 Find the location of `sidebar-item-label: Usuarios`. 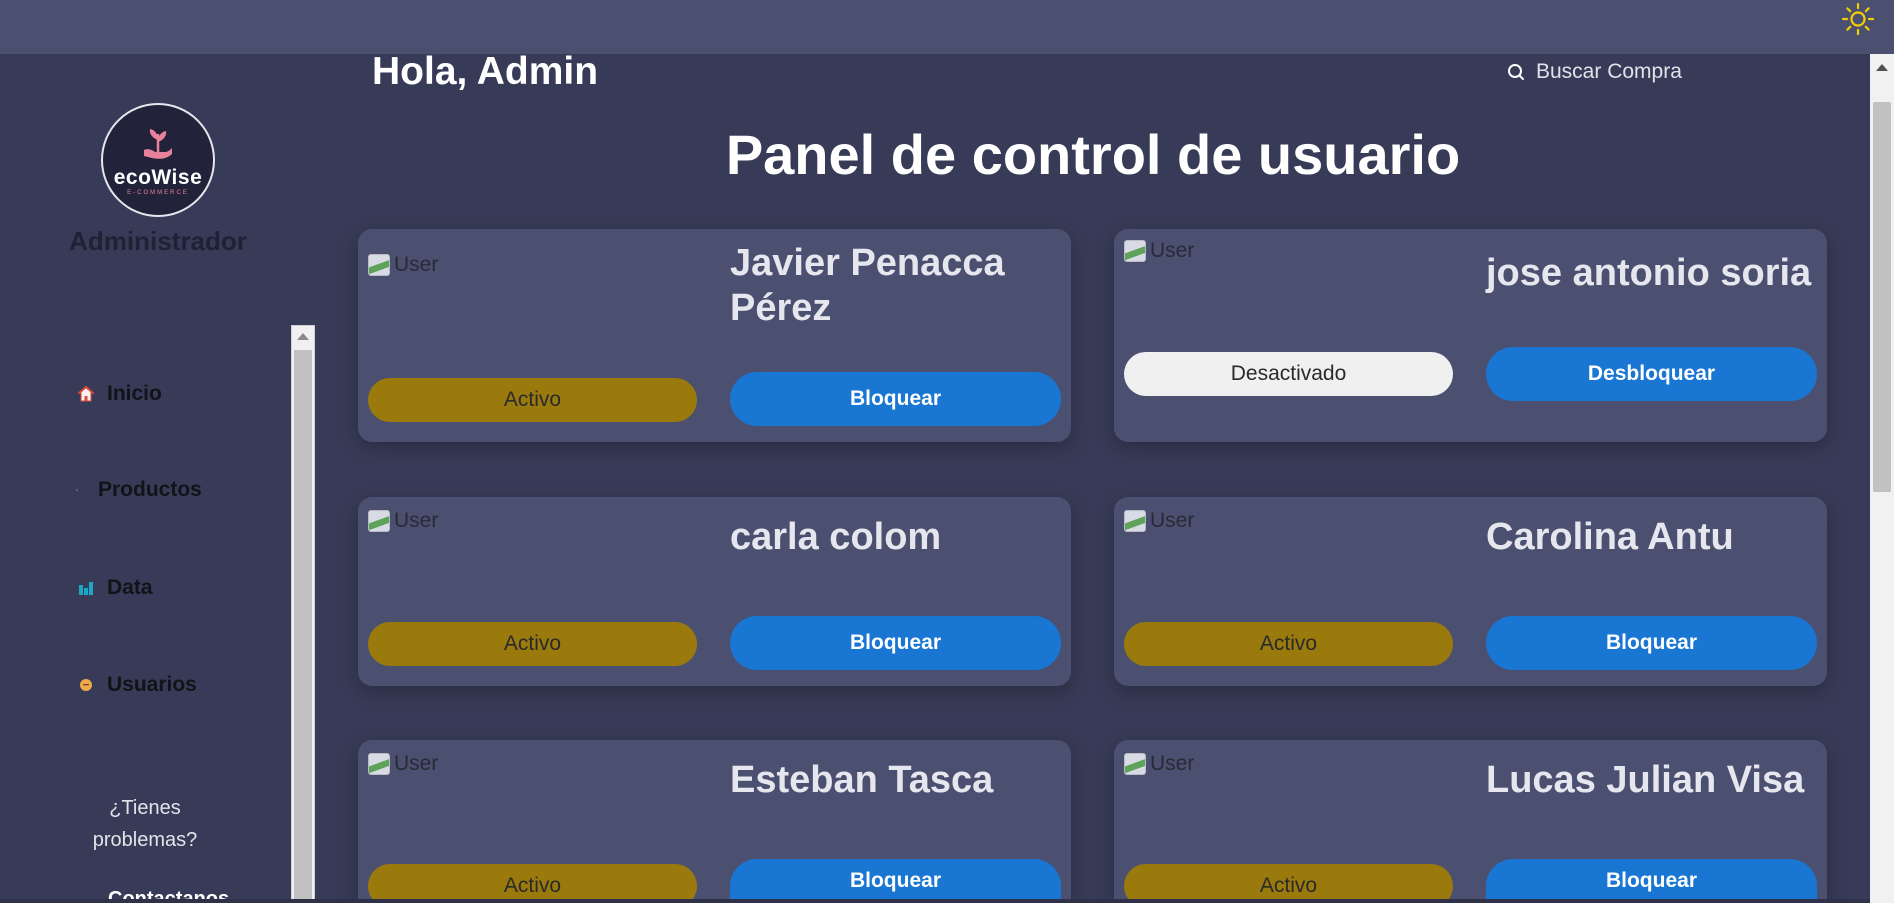

sidebar-item-label: Usuarios is located at coordinates (152, 684).